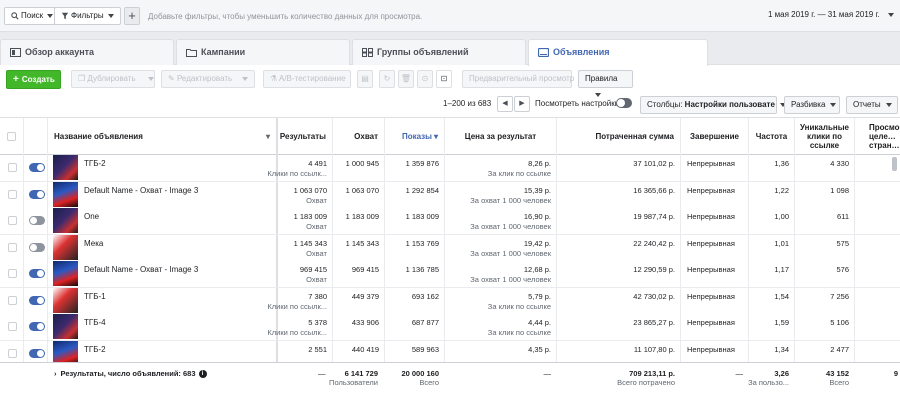  Describe the element at coordinates (12, 221) in the screenshot. I see `checkbox-cell` at that location.